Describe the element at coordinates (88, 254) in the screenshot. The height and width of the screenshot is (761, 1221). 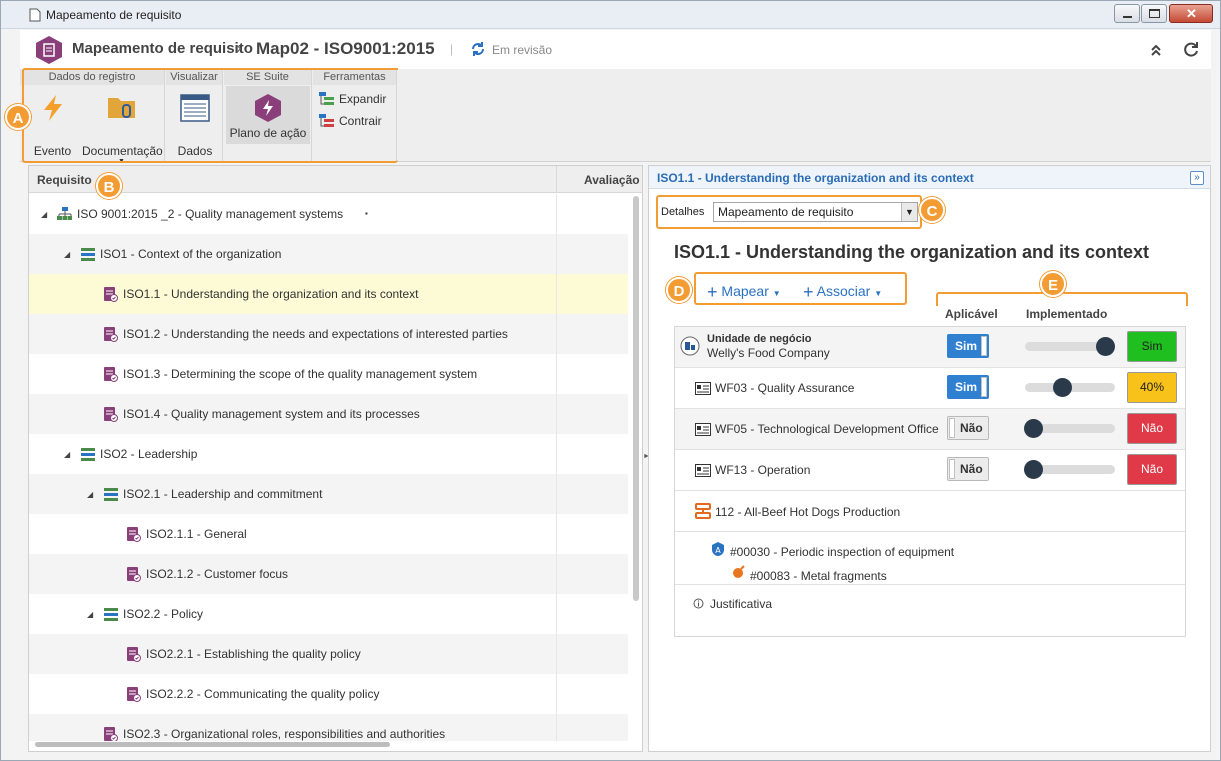
I see `requirement-group-icon` at that location.